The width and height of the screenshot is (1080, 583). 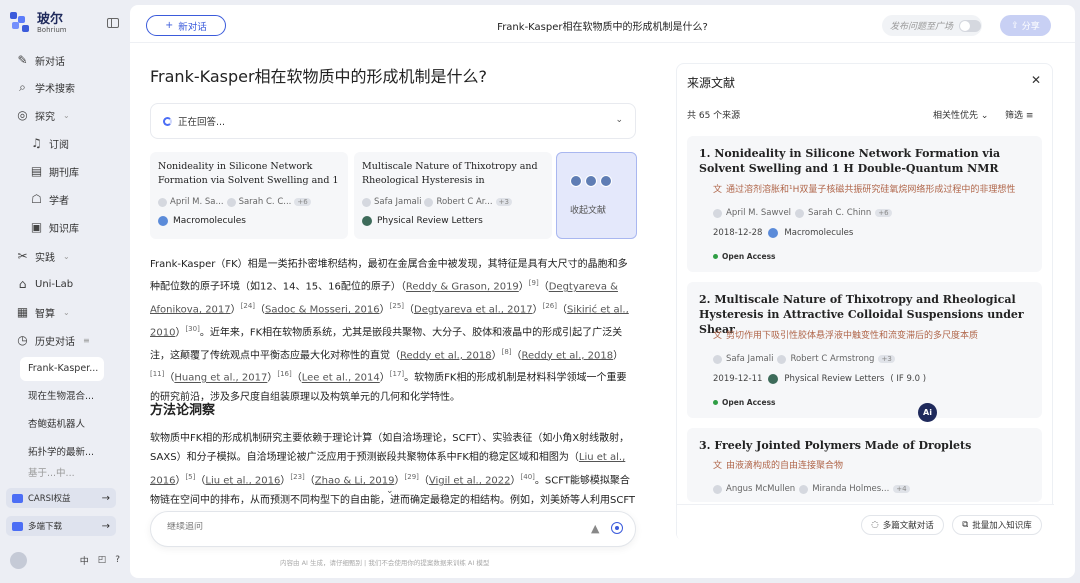 What do you see at coordinates (997, 525) in the screenshot?
I see `batch-add-knowledge-button: ⧉ 批量加入知识库` at bounding box center [997, 525].